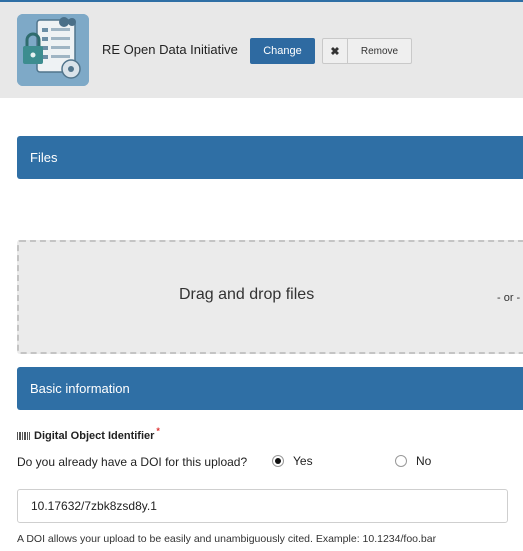 The height and width of the screenshot is (551, 523). Describe the element at coordinates (278, 461) in the screenshot. I see `radio-checked-icon` at that location.